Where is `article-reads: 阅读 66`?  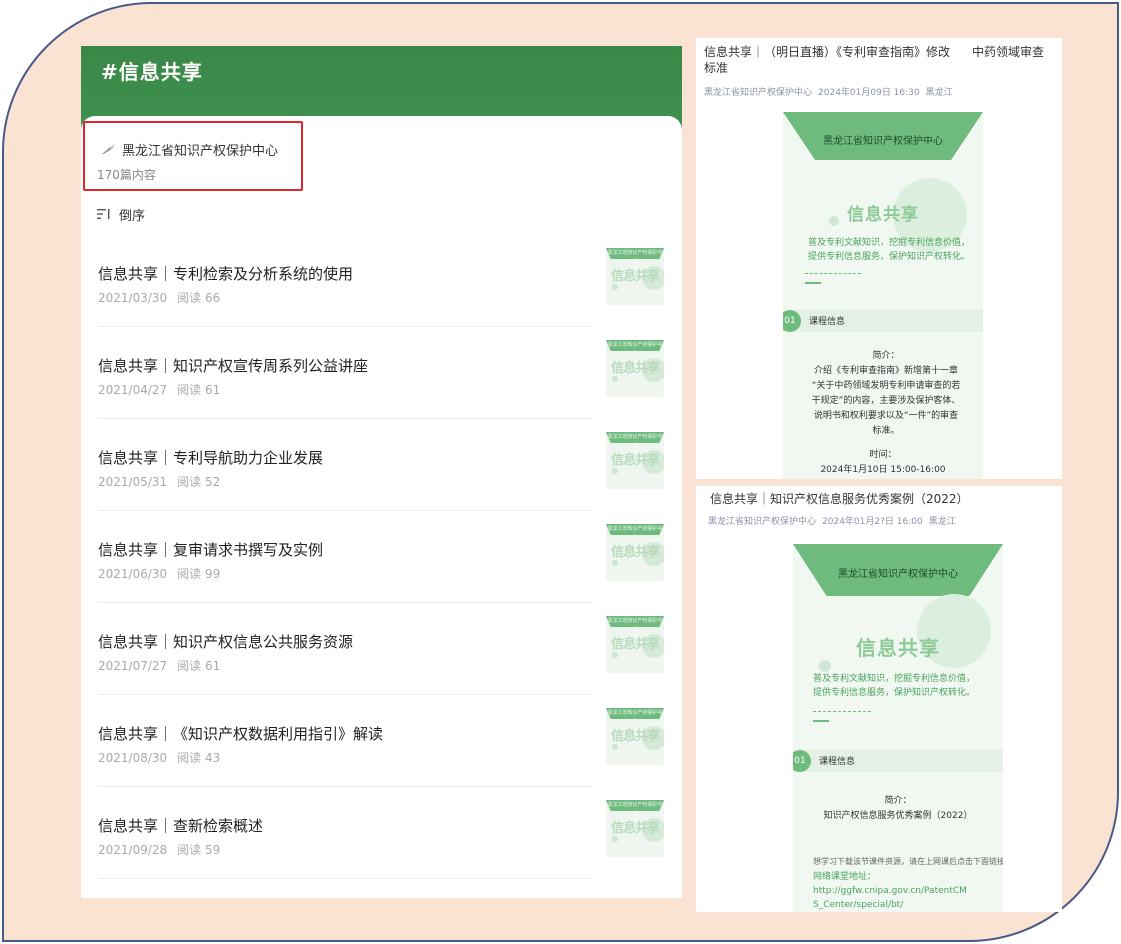 article-reads: 阅读 66 is located at coordinates (199, 298).